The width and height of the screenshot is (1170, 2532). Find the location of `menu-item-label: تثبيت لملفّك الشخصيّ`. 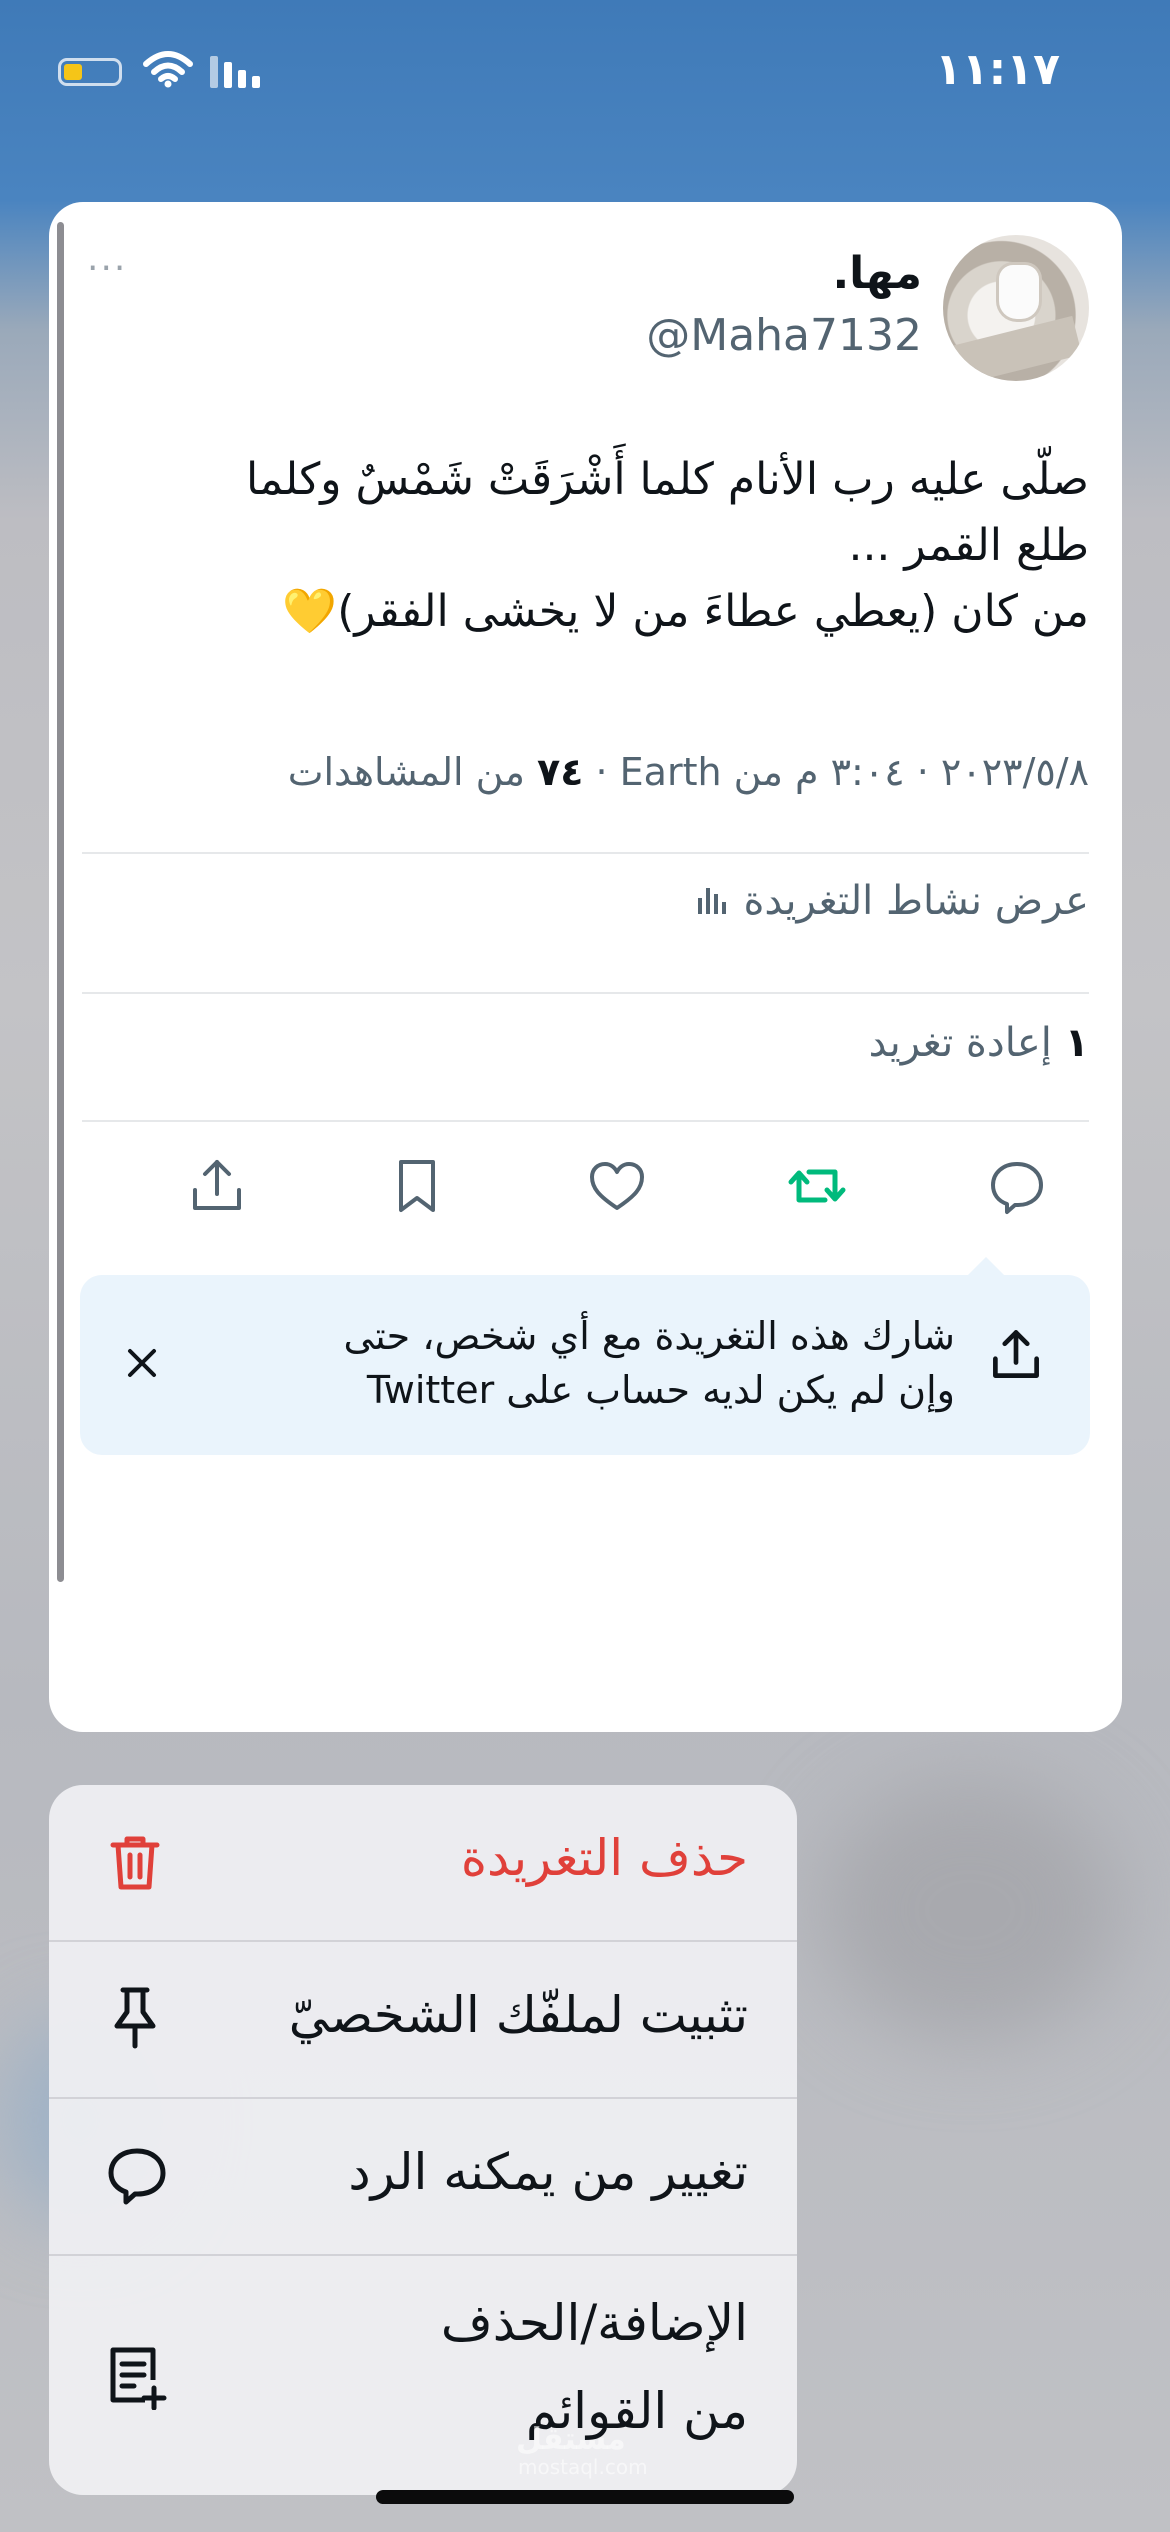

menu-item-label: تثبيت لملفّك الشخصيّ is located at coordinates (518, 2015).